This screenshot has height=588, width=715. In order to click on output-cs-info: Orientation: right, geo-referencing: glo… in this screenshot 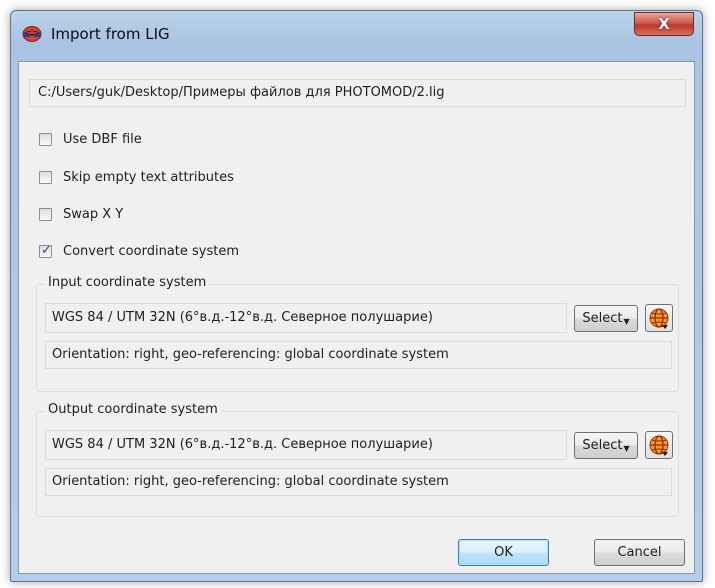, I will do `click(358, 482)`.